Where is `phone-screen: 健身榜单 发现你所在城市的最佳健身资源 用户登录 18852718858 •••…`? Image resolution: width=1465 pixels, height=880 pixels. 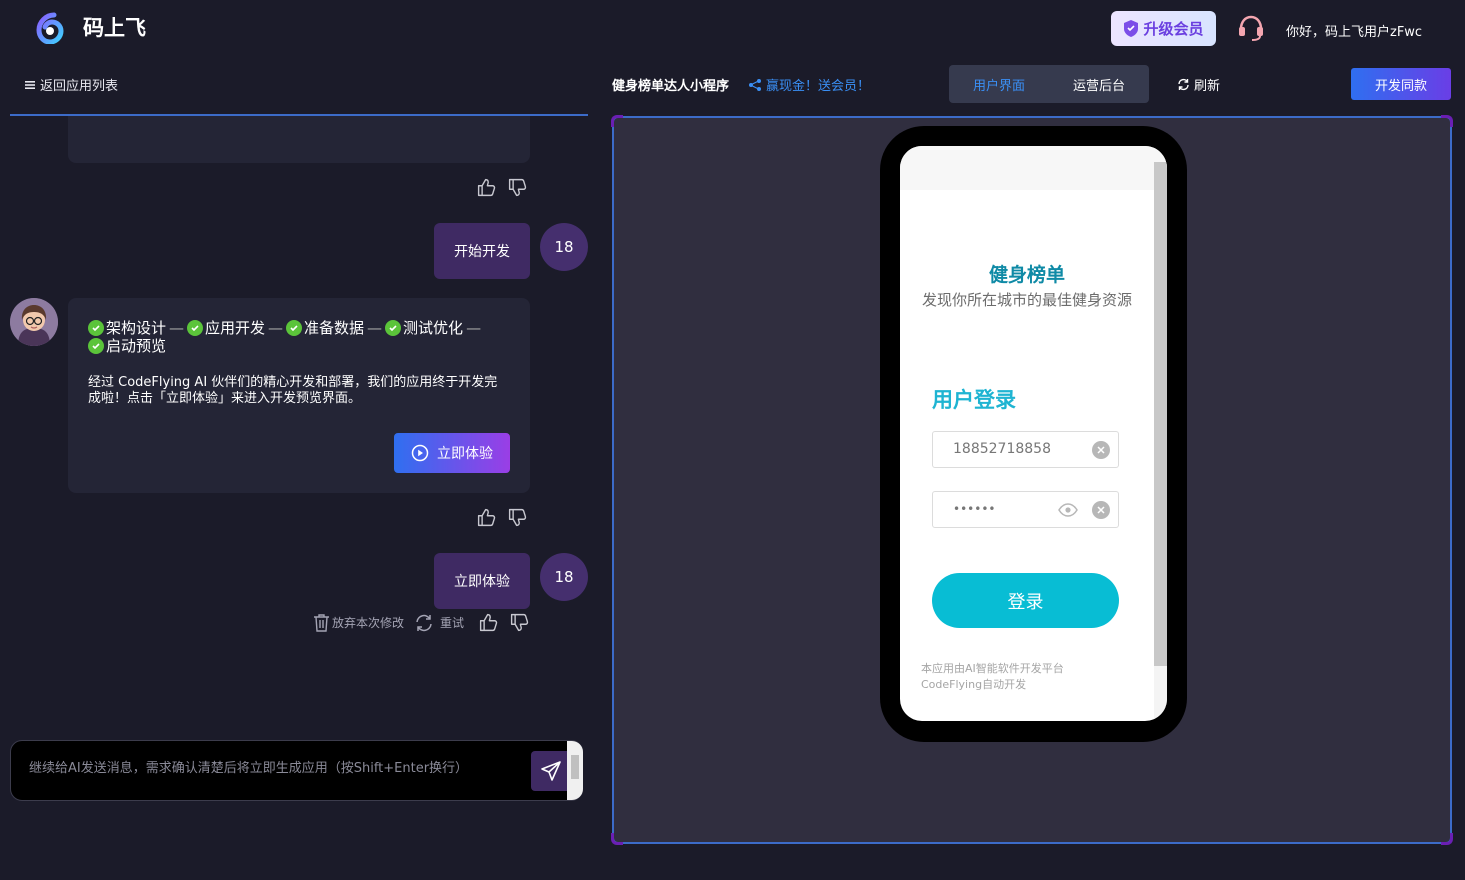 phone-screen: 健身榜单 发现你所在城市的最佳健身资源 用户登录 18852718858 •••… is located at coordinates (1033, 433).